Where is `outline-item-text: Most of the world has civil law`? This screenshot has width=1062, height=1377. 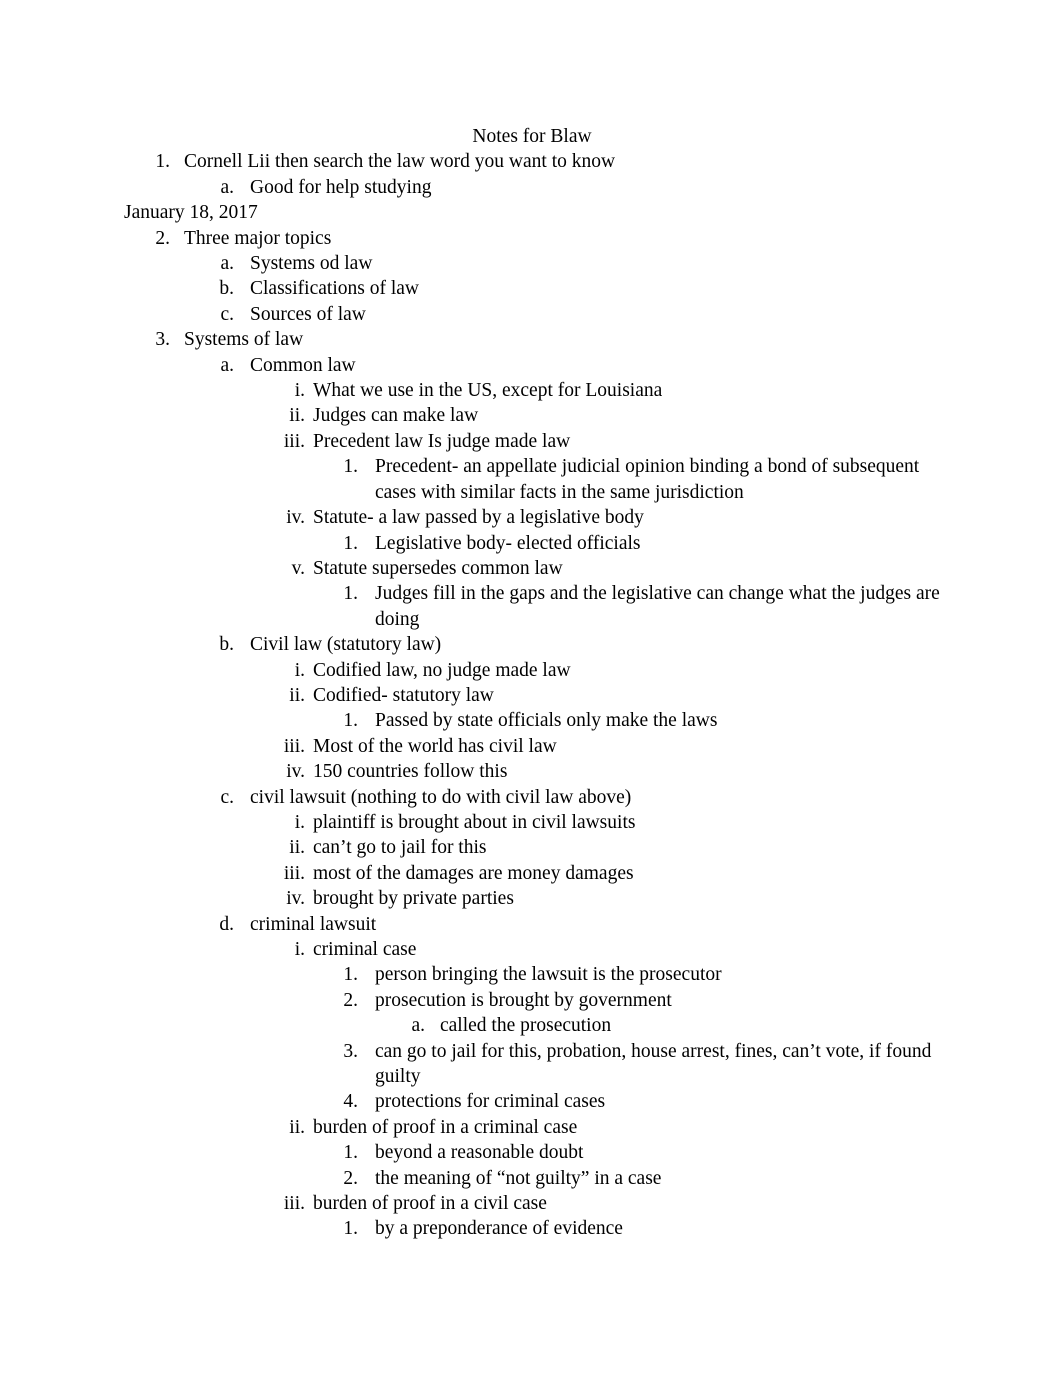 outline-item-text: Most of the world has civil law is located at coordinates (435, 746).